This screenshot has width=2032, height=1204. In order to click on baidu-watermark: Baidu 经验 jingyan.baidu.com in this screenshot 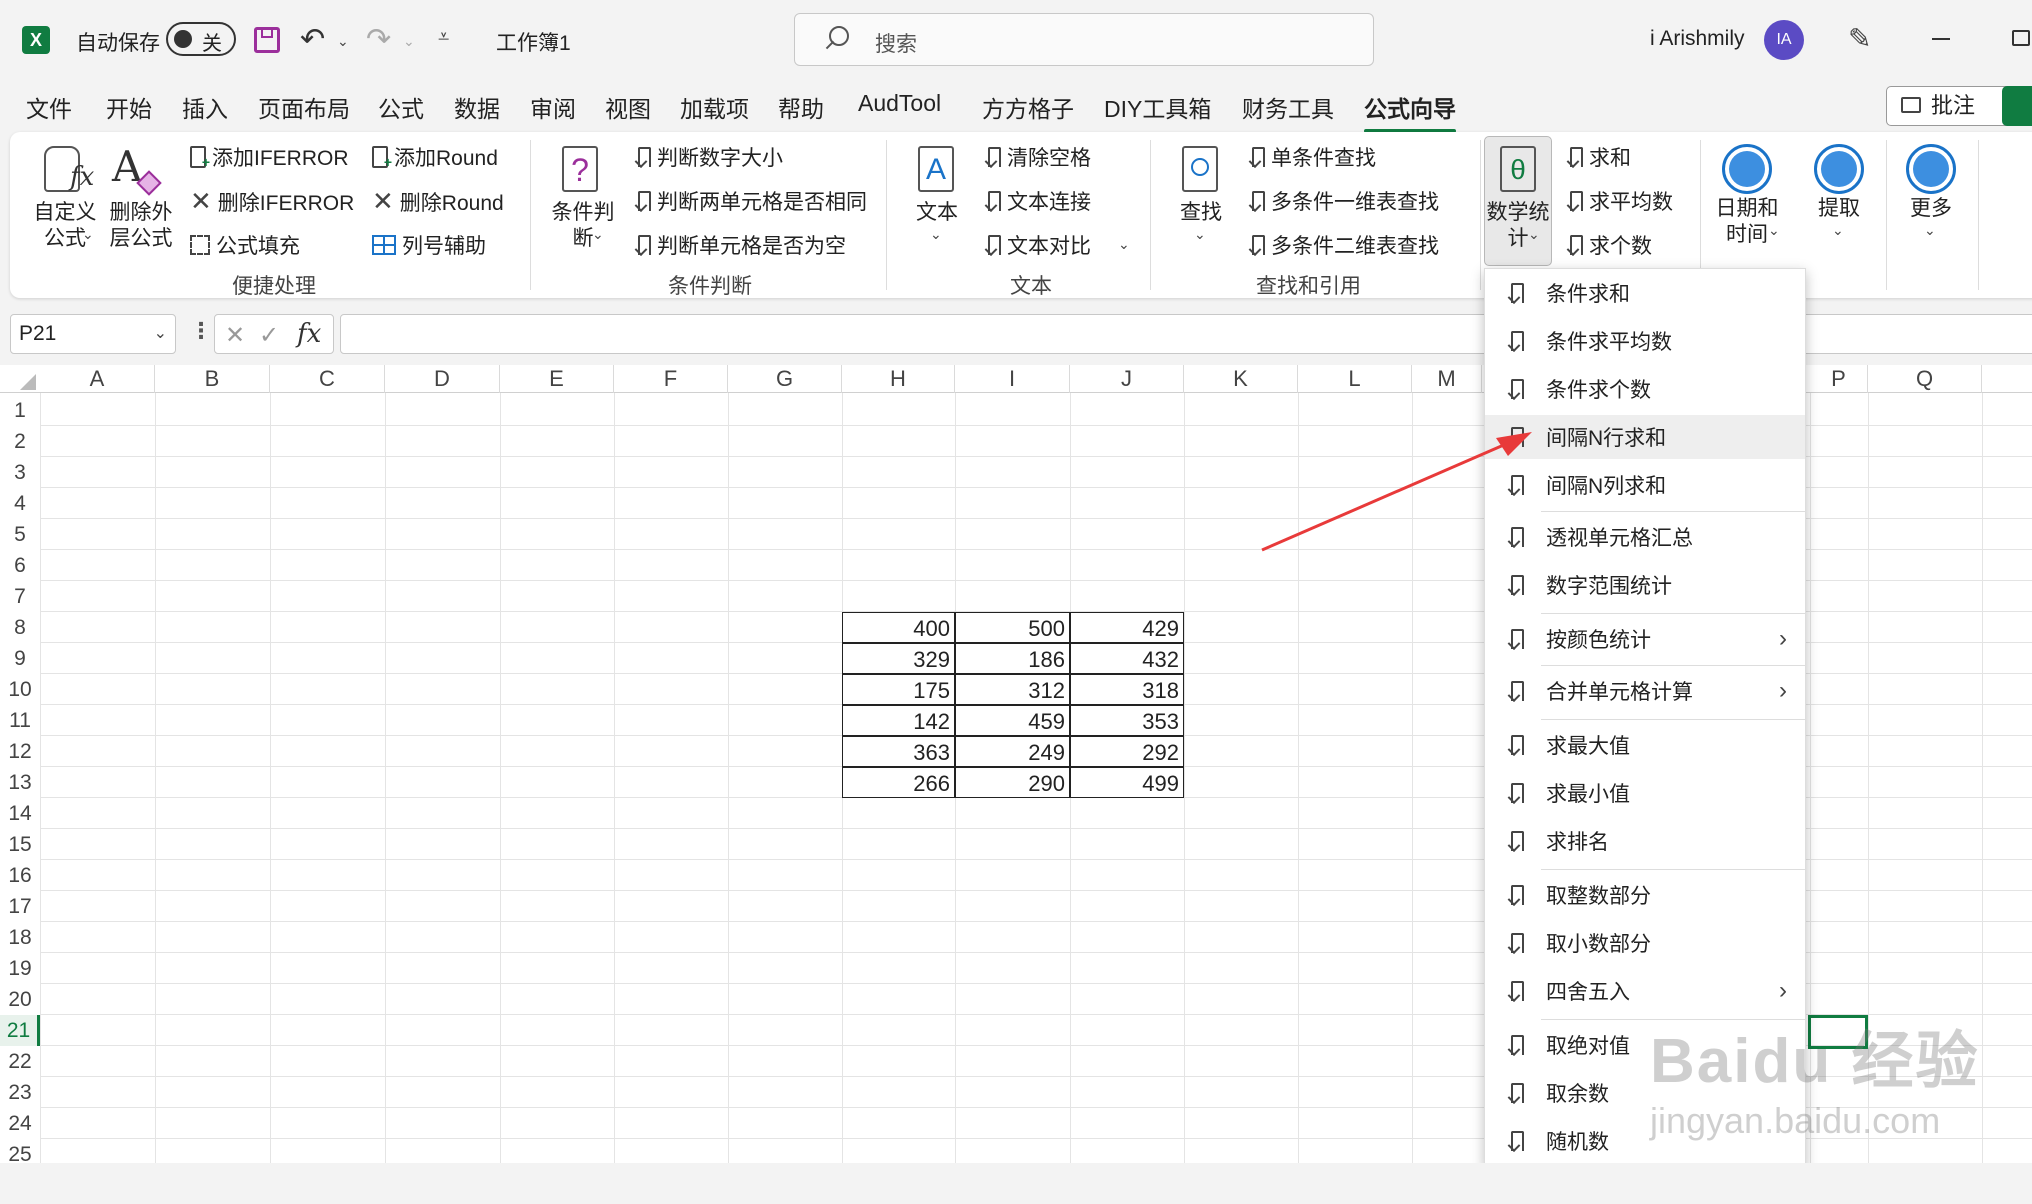, I will do `click(1814, 1076)`.